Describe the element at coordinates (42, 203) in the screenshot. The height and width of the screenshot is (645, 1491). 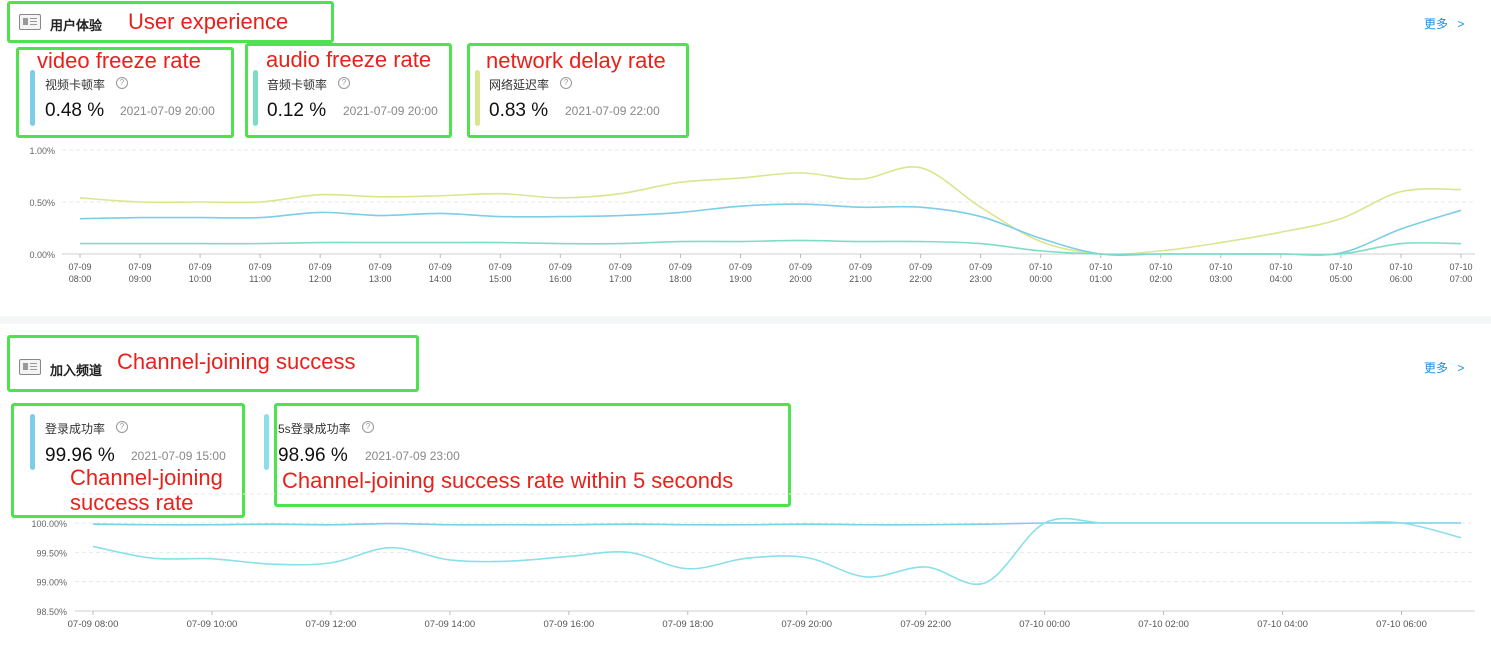
I see `y-tick-label: 0.50%` at that location.